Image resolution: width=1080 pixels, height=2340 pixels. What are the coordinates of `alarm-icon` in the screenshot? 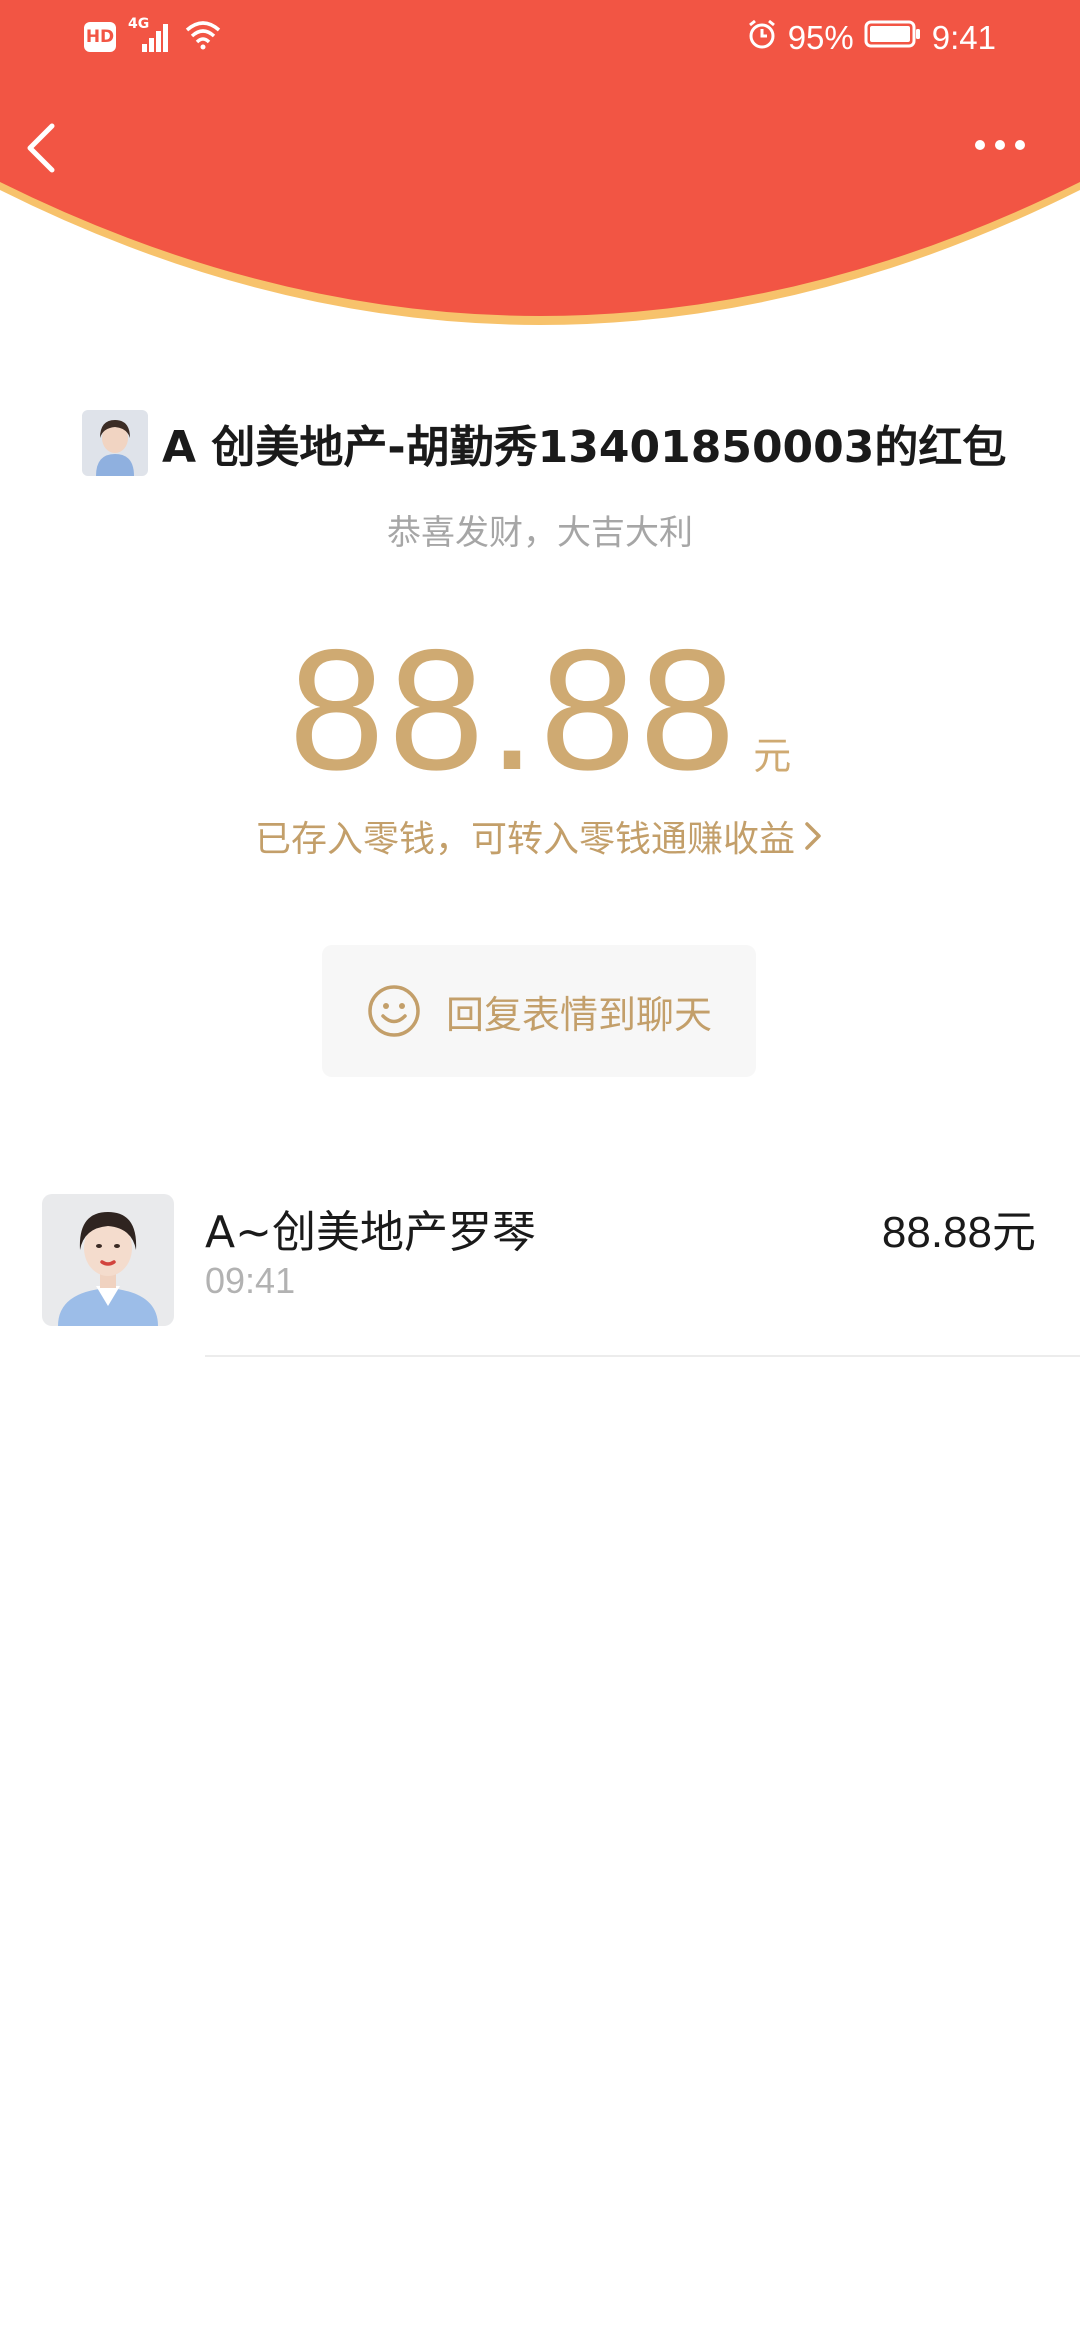 It's located at (762, 38).